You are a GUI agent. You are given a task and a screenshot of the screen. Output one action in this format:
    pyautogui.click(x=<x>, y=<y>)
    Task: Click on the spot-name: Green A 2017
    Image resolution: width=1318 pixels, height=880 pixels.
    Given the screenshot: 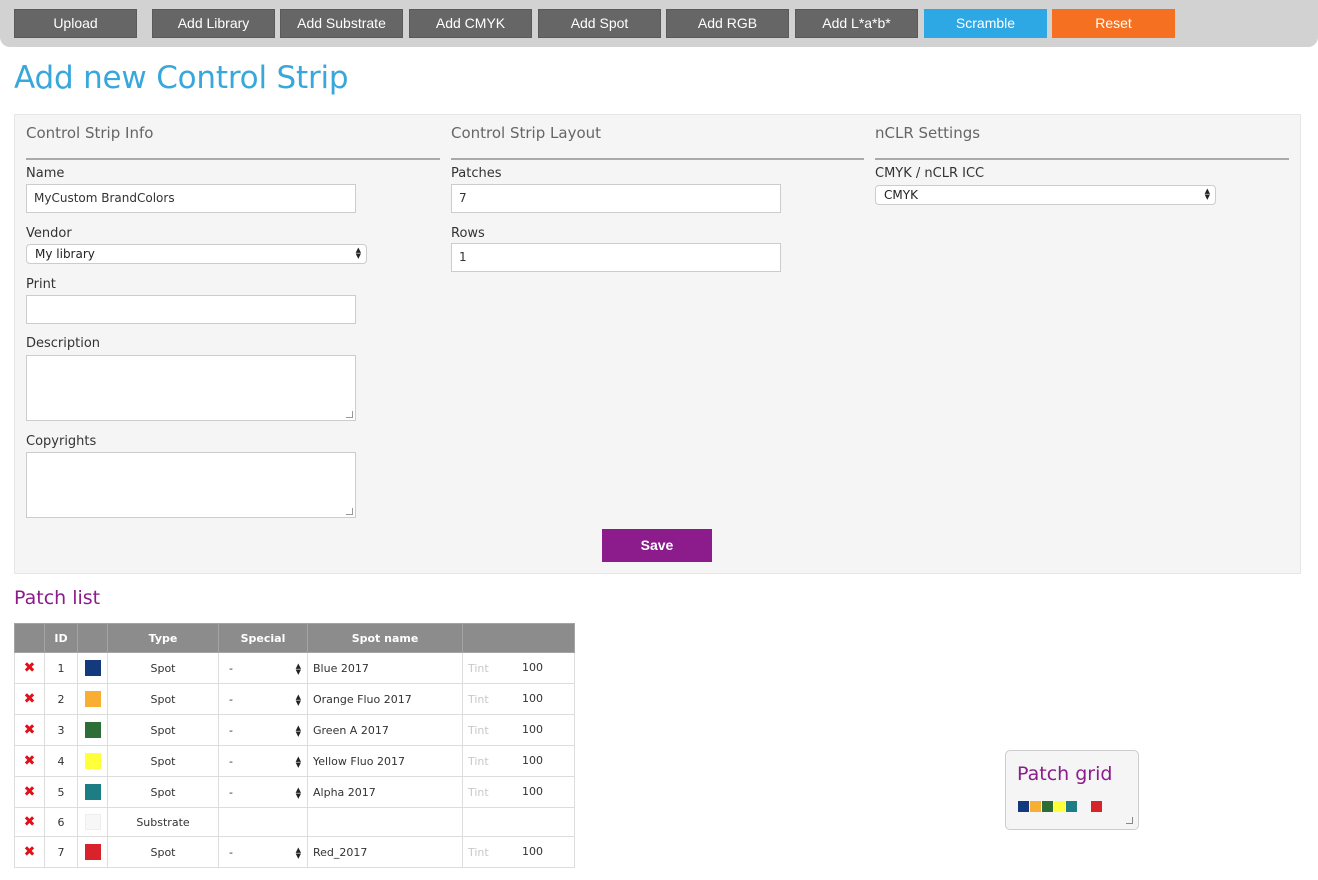 What is the action you would take?
    pyautogui.click(x=385, y=730)
    